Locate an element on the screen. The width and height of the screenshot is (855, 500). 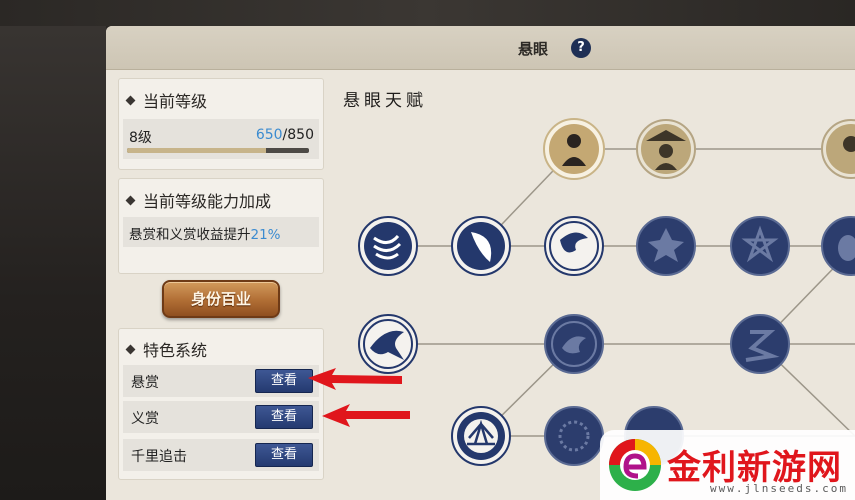
watermark-url: www.jlnseeds.com is located at coordinates (779, 488).